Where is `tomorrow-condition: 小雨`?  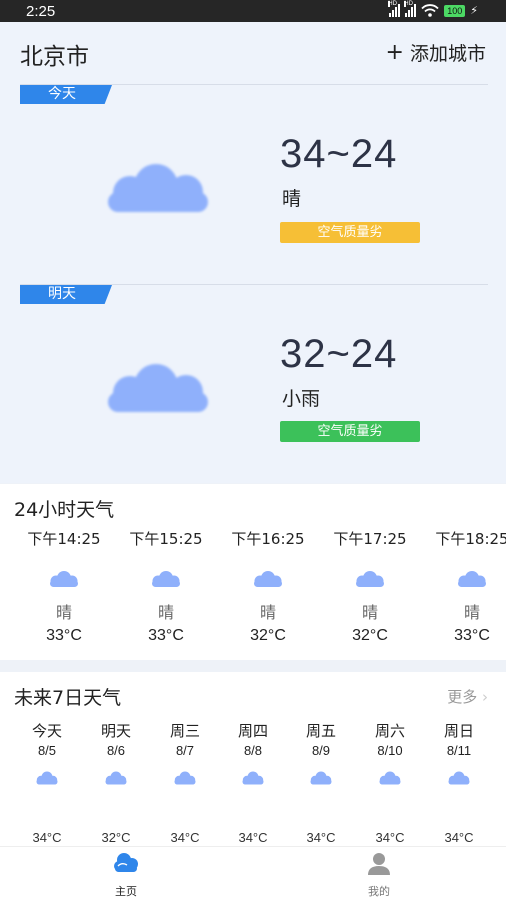
tomorrow-condition: 小雨 is located at coordinates (301, 399).